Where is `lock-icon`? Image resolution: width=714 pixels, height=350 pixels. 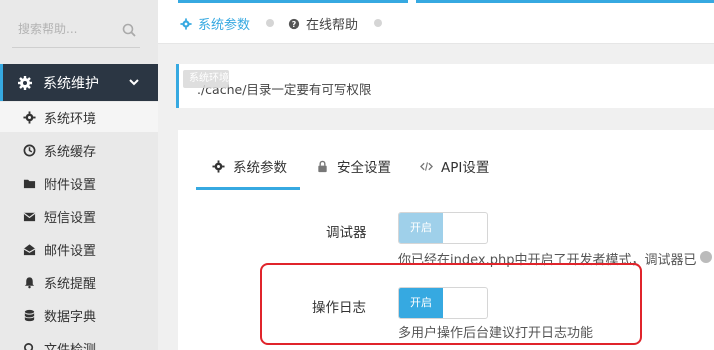
lock-icon is located at coordinates (322, 166).